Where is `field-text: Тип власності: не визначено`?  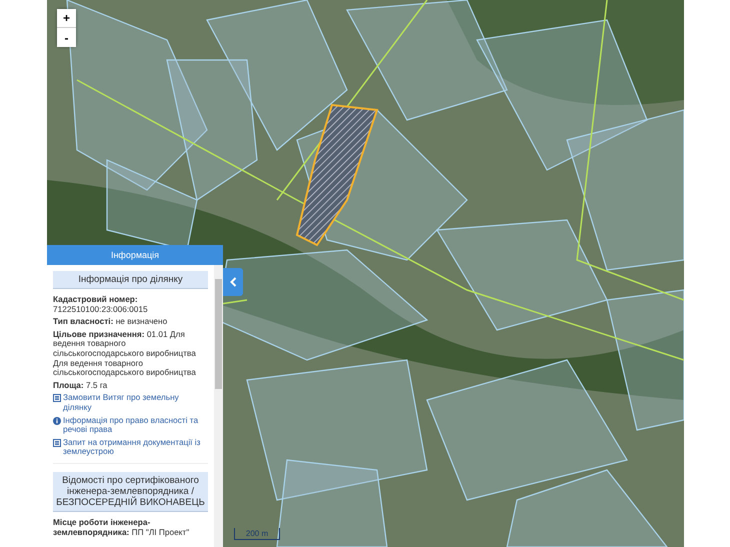 field-text: Тип власності: не визначено is located at coordinates (110, 322).